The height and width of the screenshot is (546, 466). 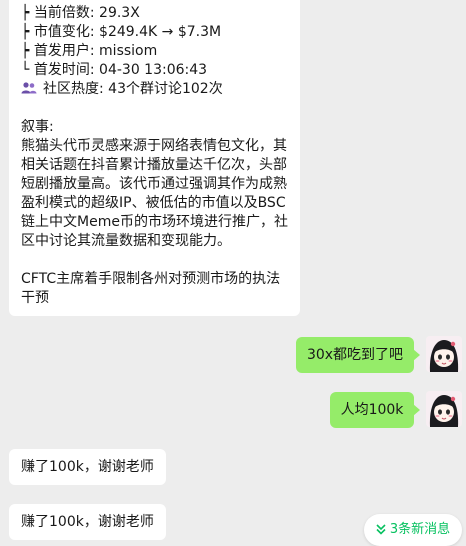 What do you see at coordinates (151, 288) in the screenshot?
I see `news-headline: CFTC主席着手限制各州对预测市场的执法干预` at bounding box center [151, 288].